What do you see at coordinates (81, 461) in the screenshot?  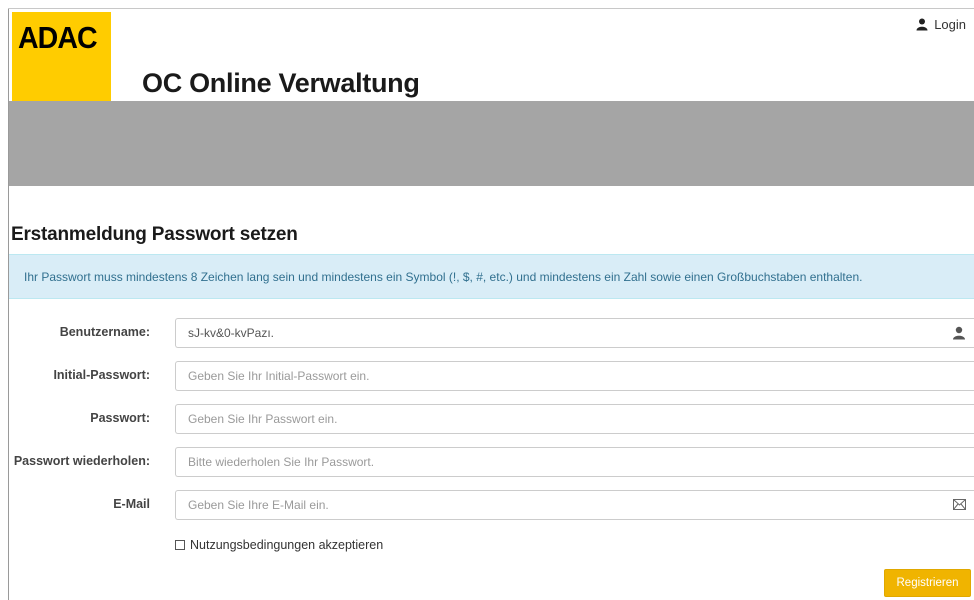 I see `password-repeat-label: Passwort wiederholen:` at bounding box center [81, 461].